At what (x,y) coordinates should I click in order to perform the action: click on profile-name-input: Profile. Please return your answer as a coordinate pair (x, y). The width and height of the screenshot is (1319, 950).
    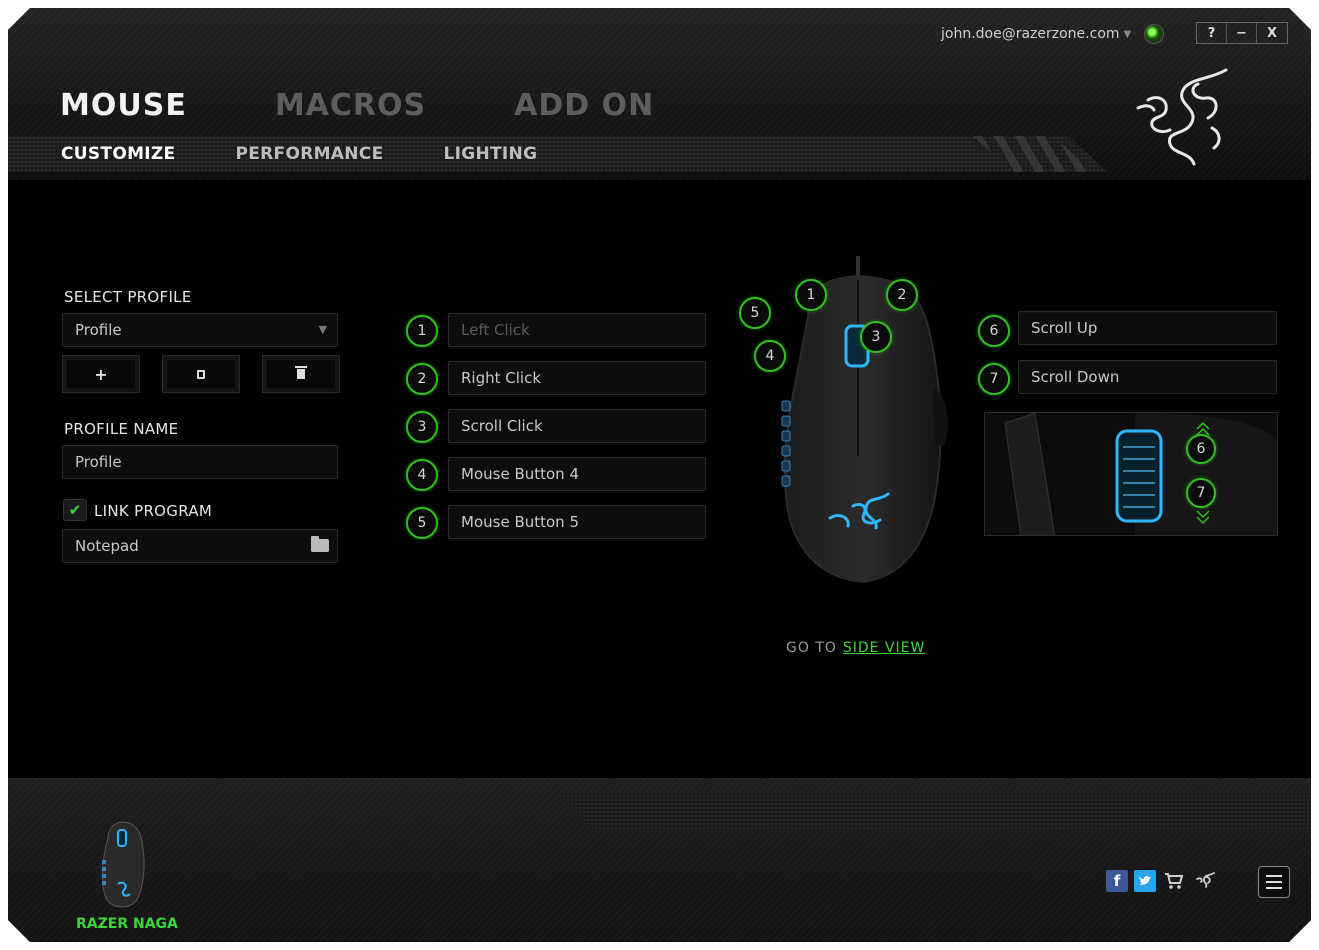
    Looking at the image, I should click on (200, 462).